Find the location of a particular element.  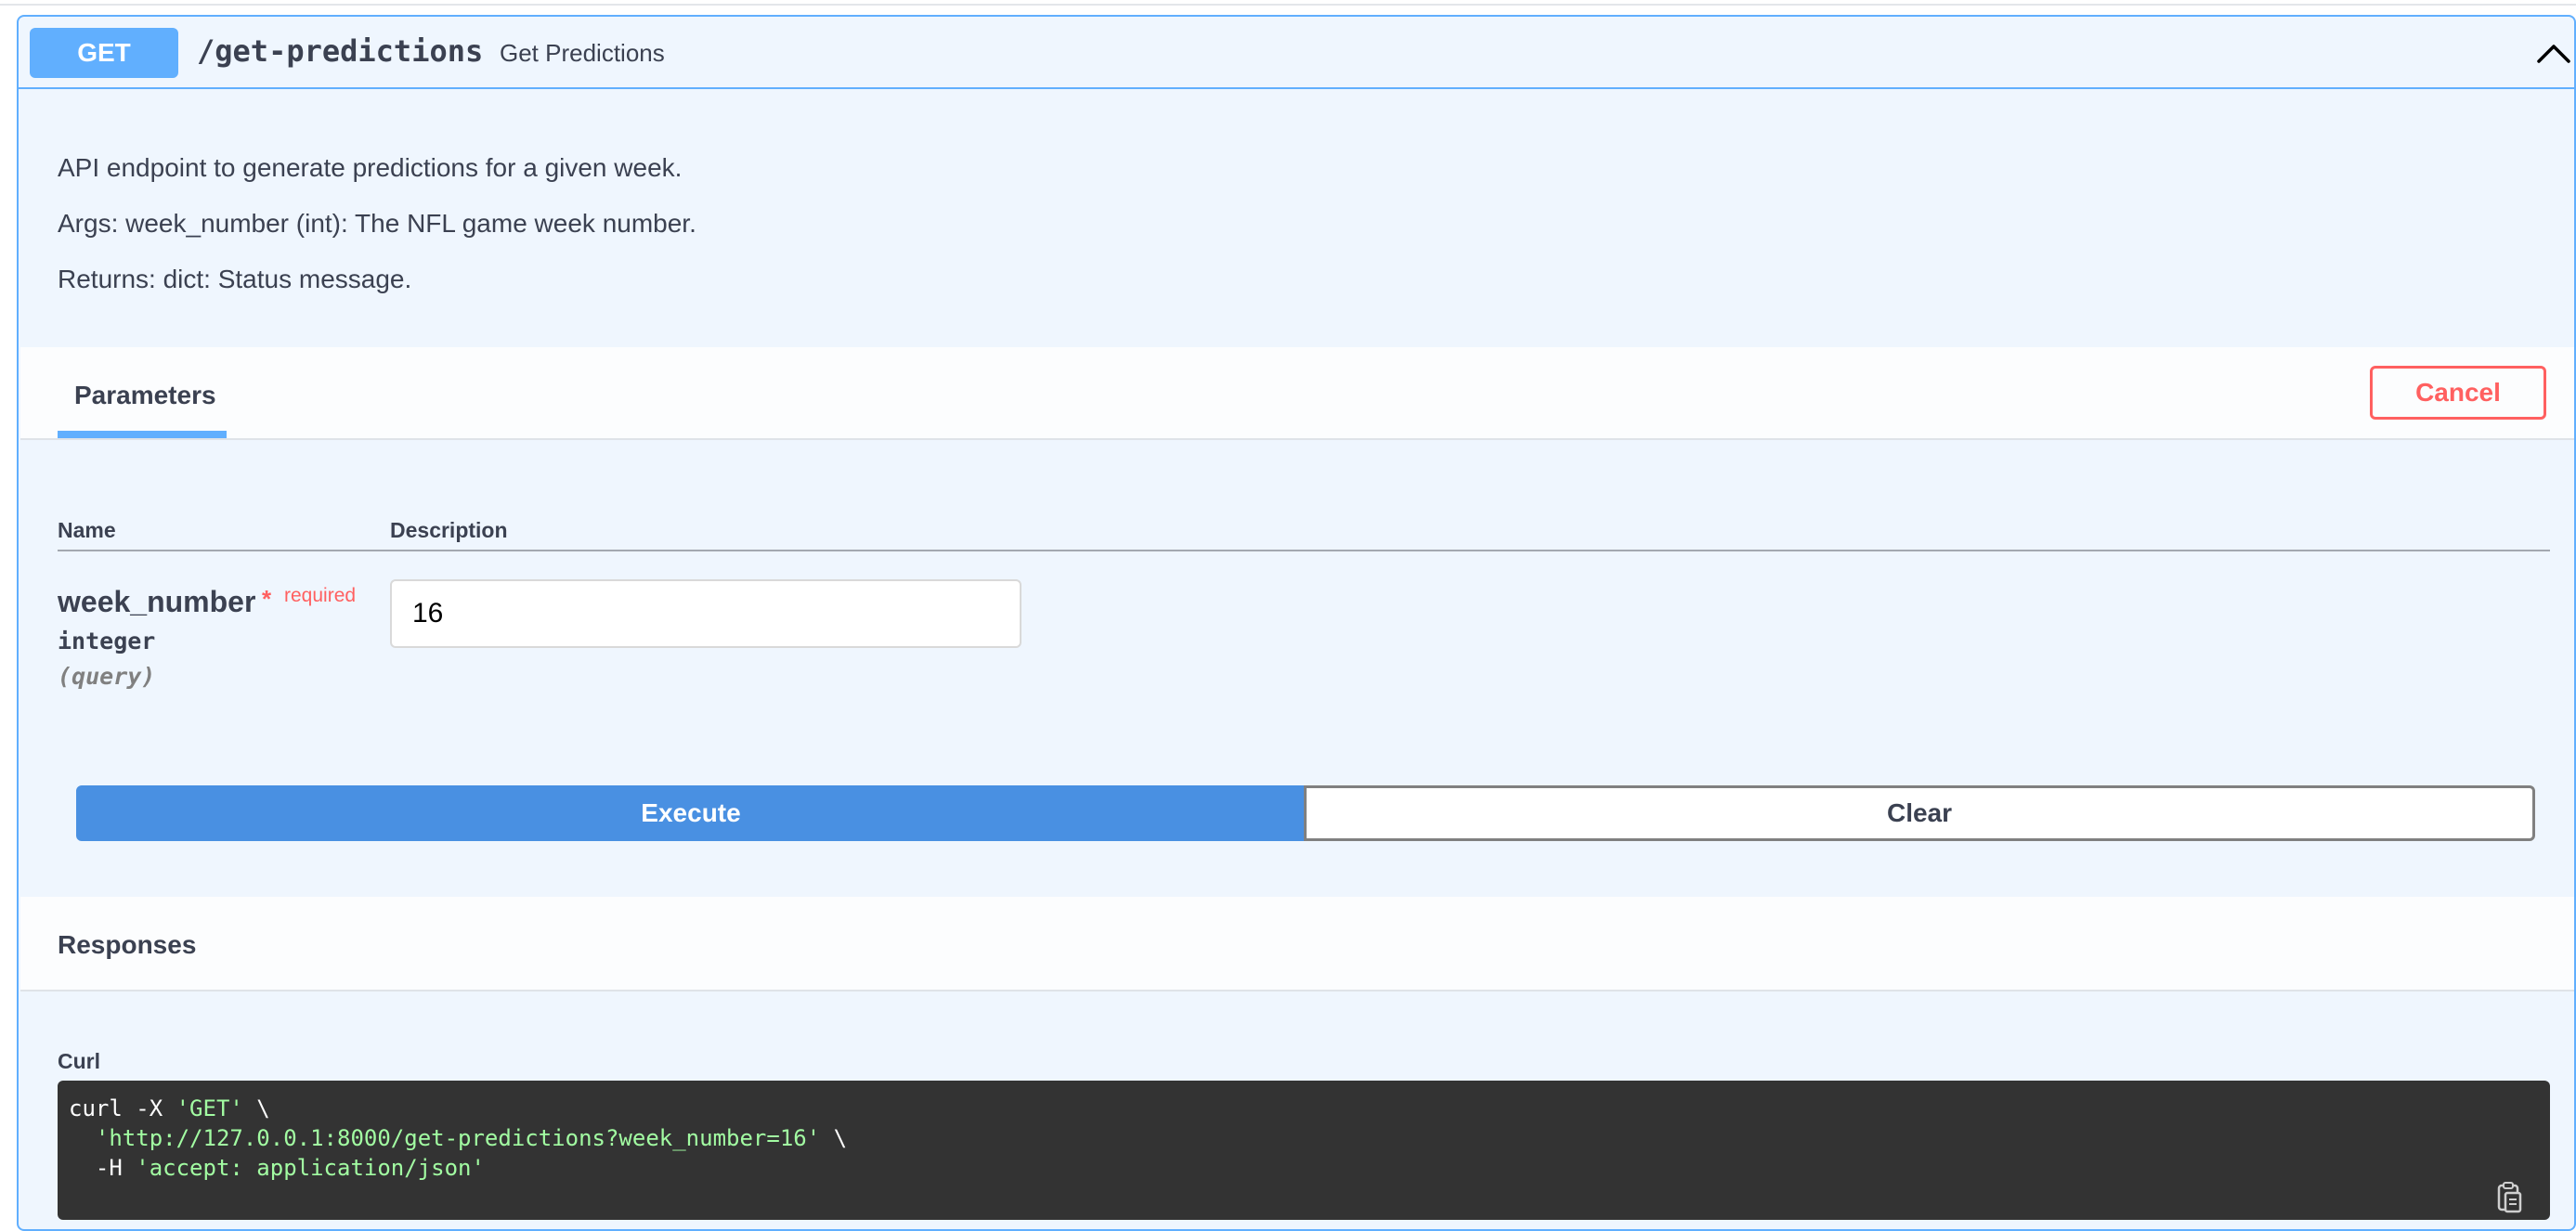

curl-label: Curl is located at coordinates (79, 1061).